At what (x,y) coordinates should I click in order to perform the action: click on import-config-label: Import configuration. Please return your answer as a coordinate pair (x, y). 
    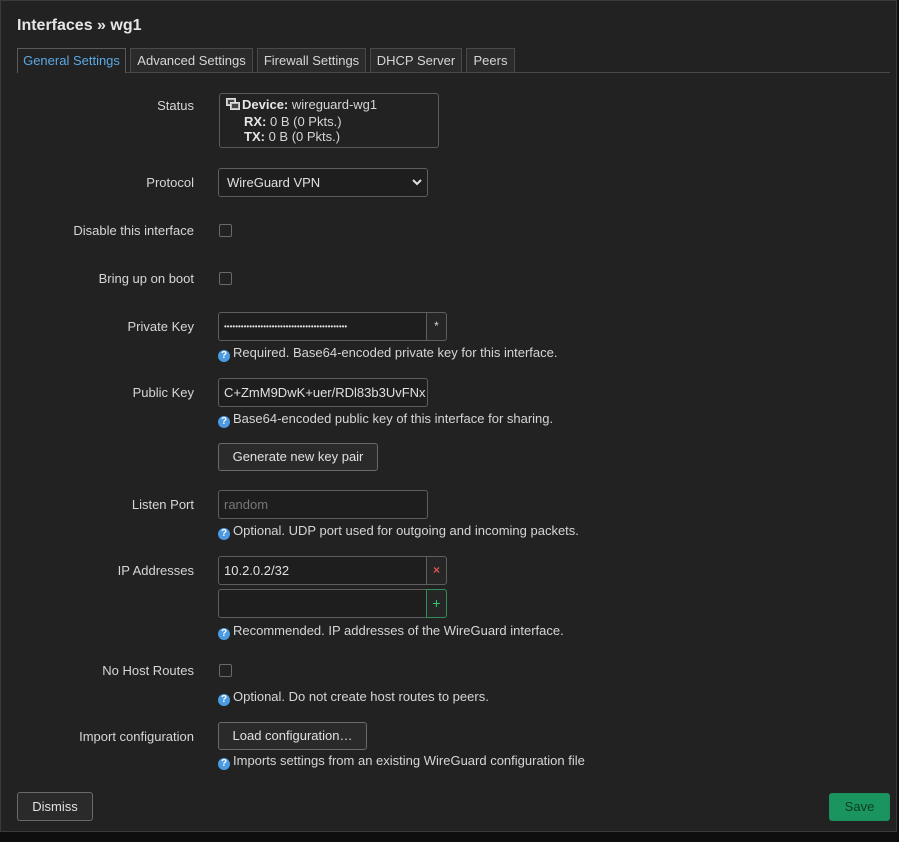
    Looking at the image, I should click on (136, 736).